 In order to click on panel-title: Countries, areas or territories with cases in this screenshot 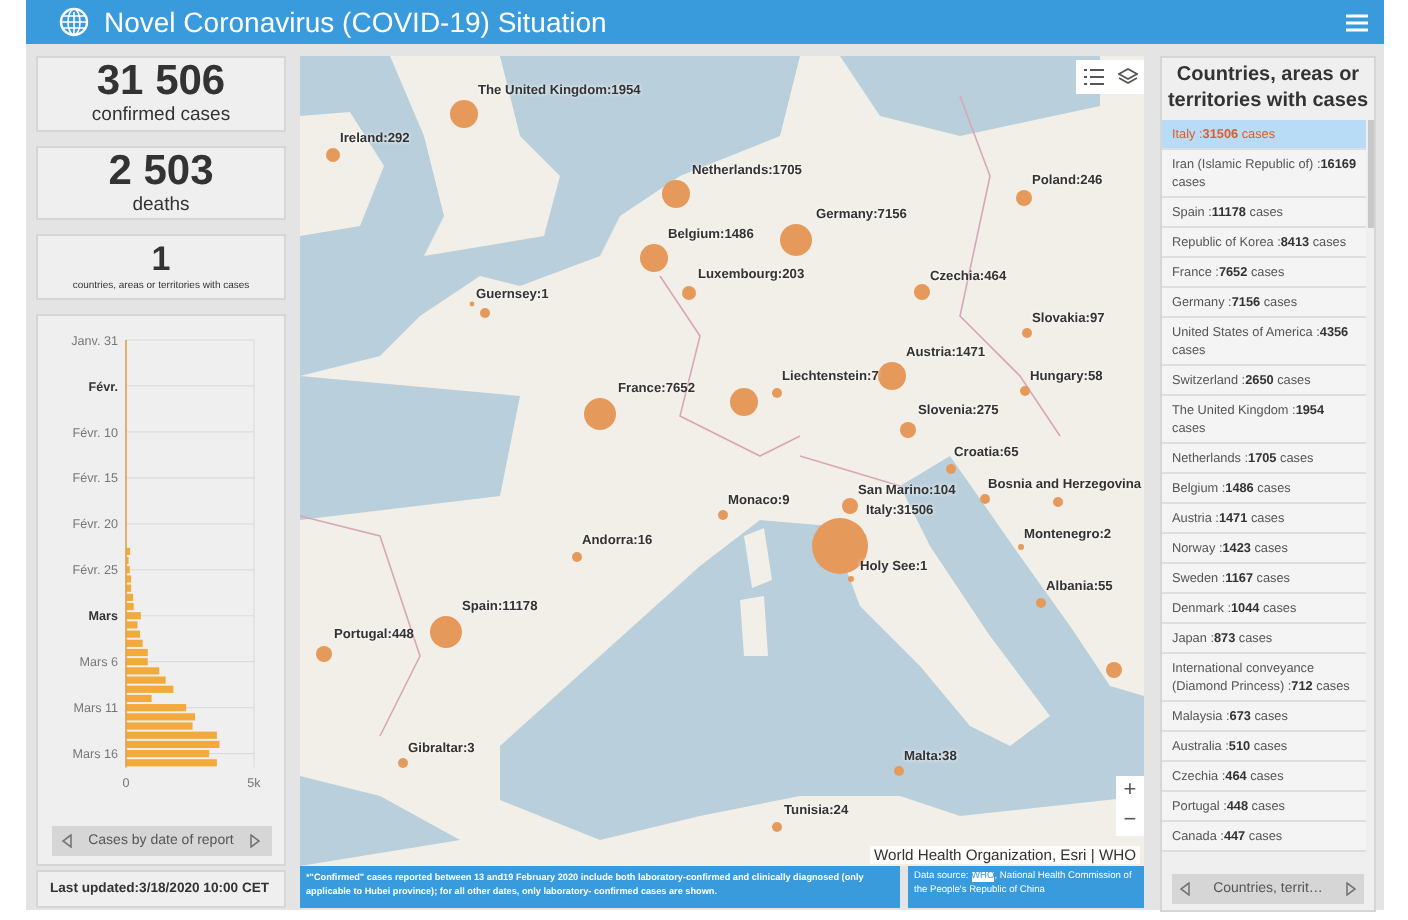, I will do `click(1268, 88)`.